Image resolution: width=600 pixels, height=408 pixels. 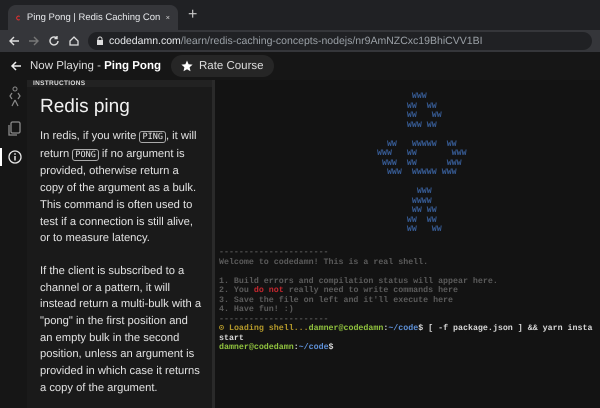 I want to click on terminal-line: 1. Build errors and compilation status will appear here., so click(x=359, y=281).